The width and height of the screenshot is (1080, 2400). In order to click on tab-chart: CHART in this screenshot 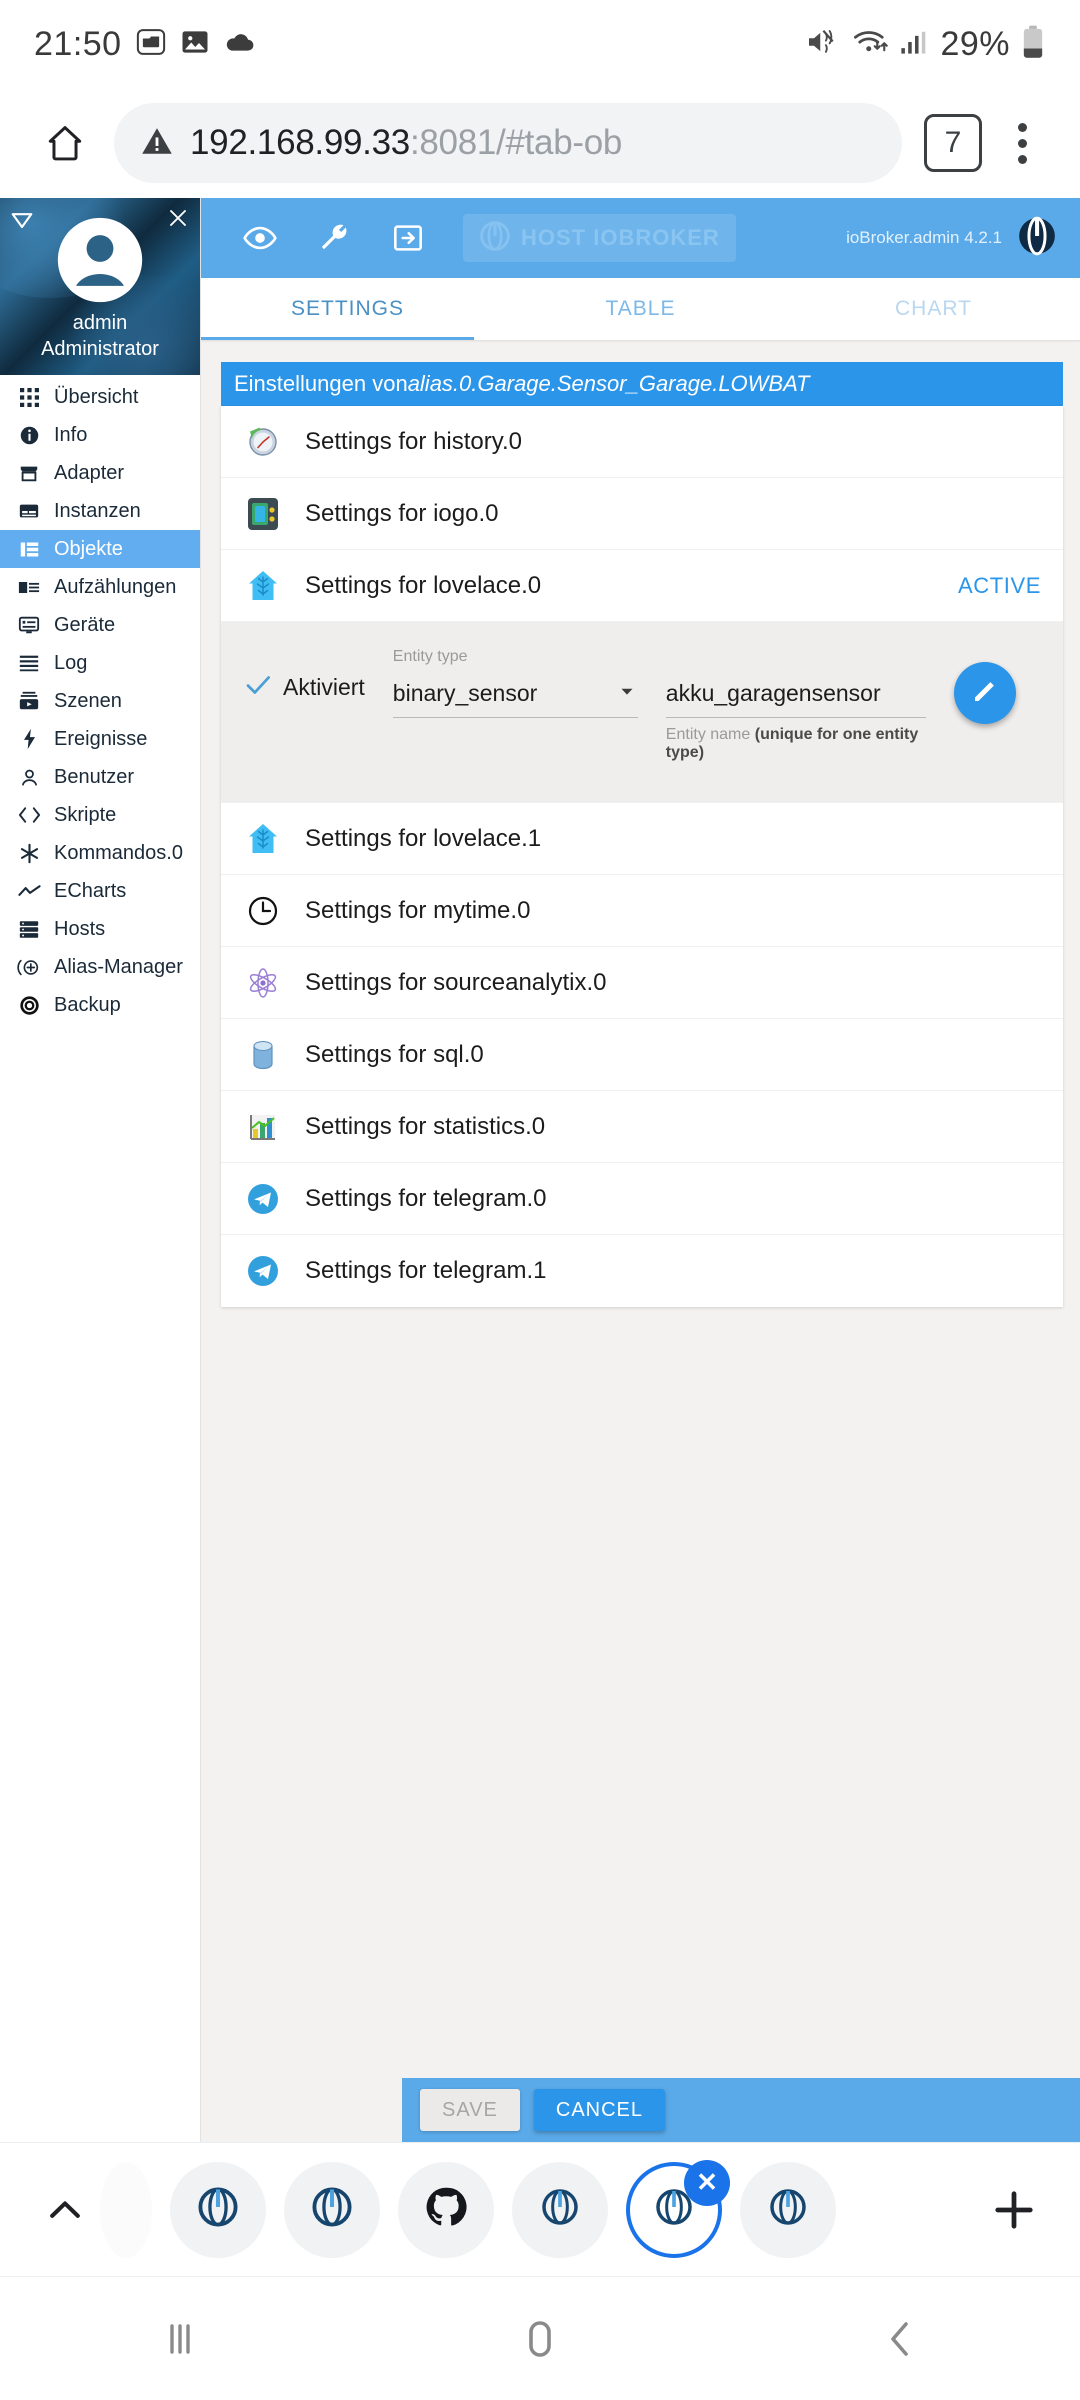, I will do `click(933, 309)`.